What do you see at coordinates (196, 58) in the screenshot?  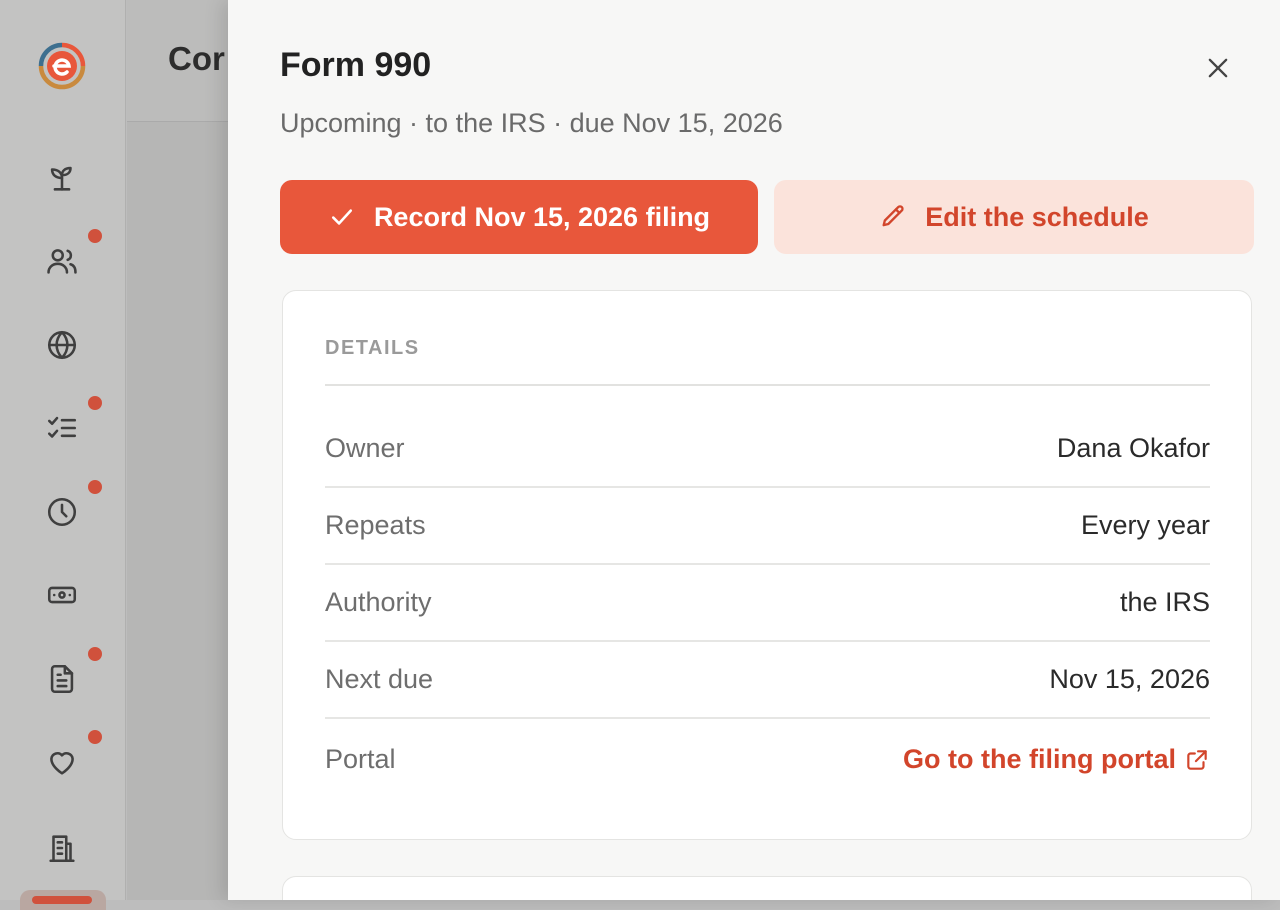 I see `page-title: Cor` at bounding box center [196, 58].